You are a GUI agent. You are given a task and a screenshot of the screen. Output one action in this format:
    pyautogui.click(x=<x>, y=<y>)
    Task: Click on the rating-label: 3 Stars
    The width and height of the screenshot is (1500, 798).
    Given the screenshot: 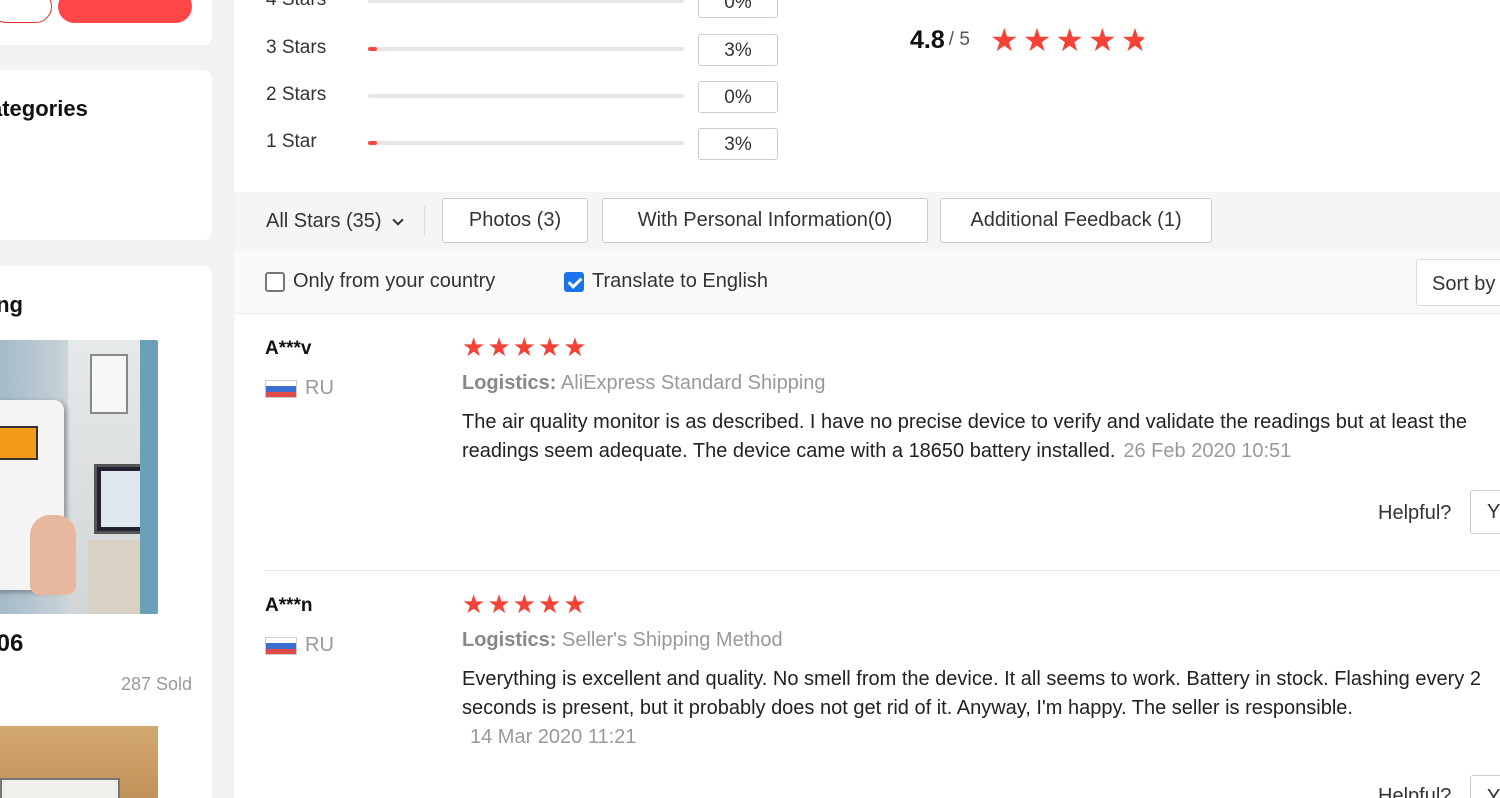 What is the action you would take?
    pyautogui.click(x=296, y=47)
    